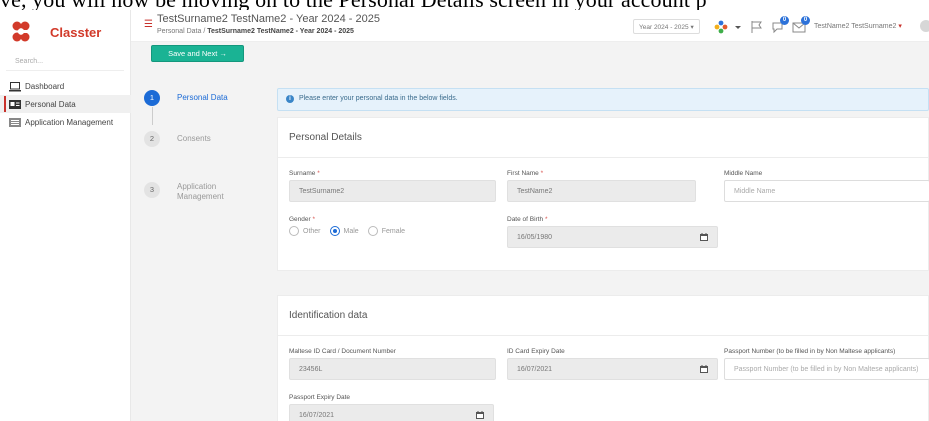 This screenshot has height=421, width=929. Describe the element at coordinates (21, 32) in the screenshot. I see `classter-logo-icon` at that location.